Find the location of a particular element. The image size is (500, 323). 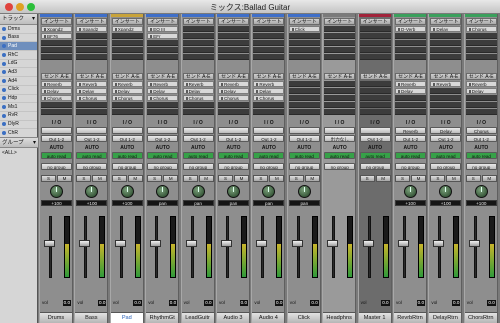

insert-slot: EFr is located at coordinates (163, 36).